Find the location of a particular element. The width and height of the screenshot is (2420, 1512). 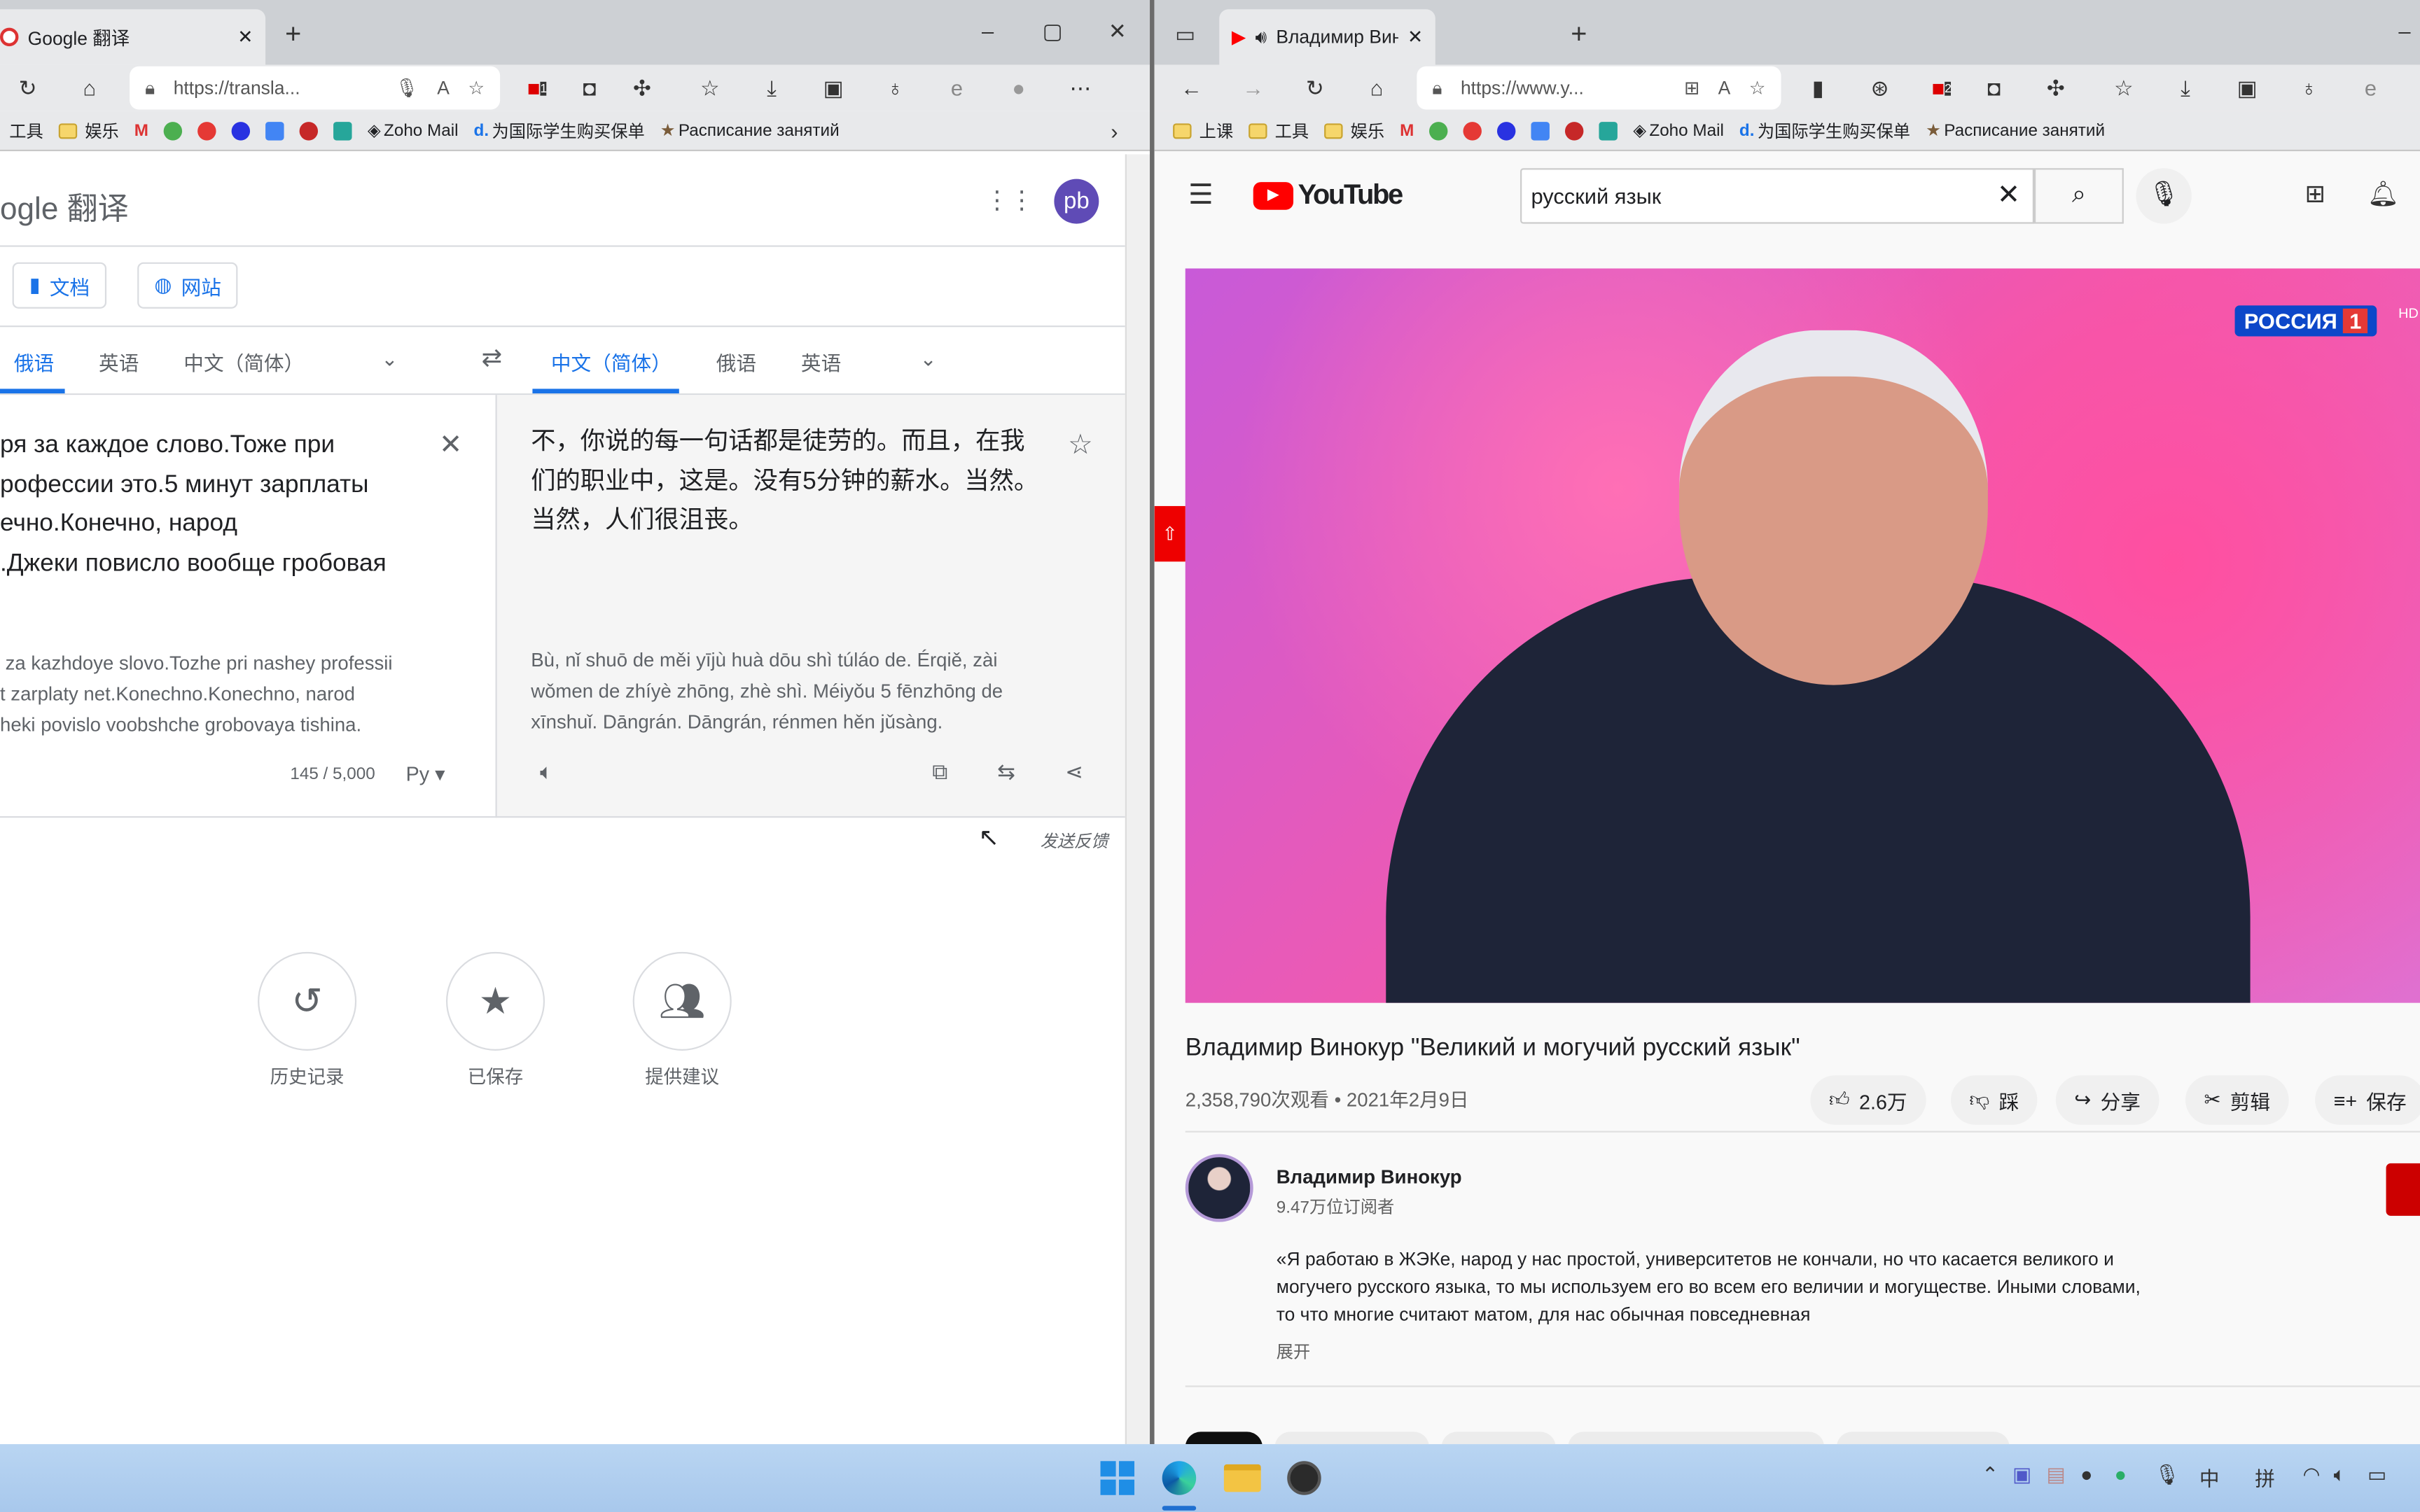

notifications-bell-icon: 🔔︎ is located at coordinates (2383, 194).